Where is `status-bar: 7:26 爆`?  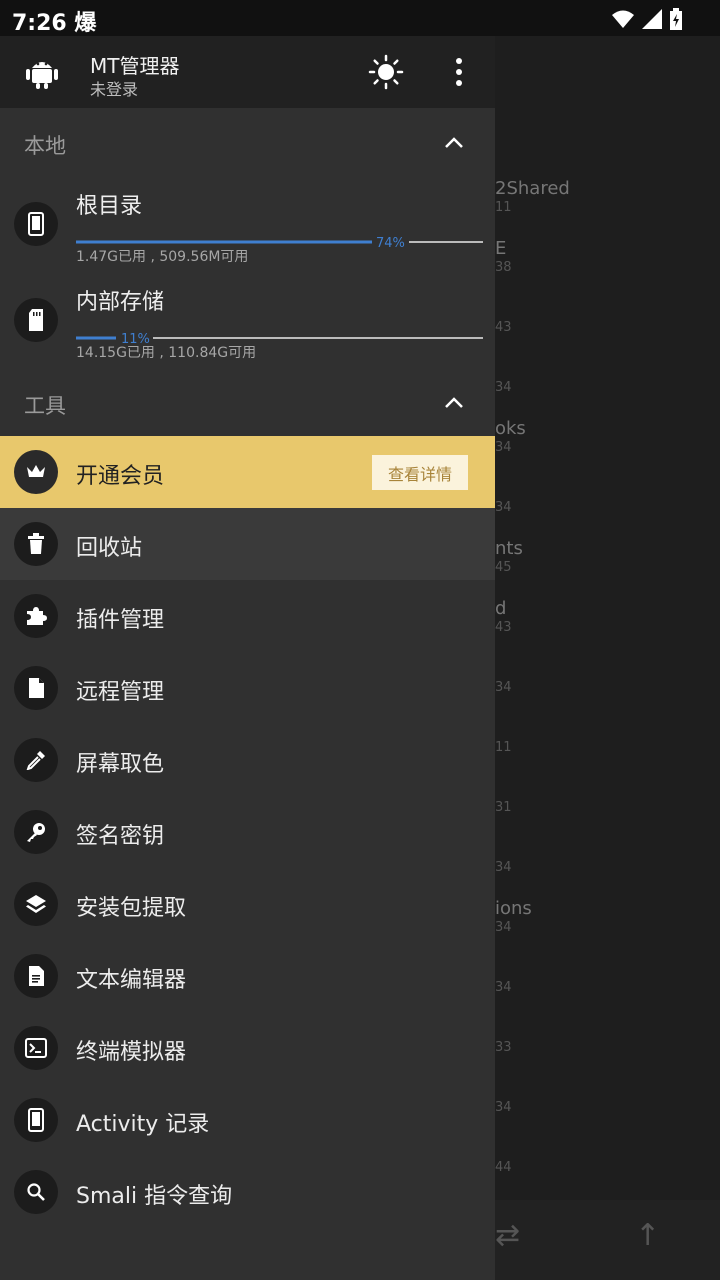 status-bar: 7:26 爆 is located at coordinates (360, 18).